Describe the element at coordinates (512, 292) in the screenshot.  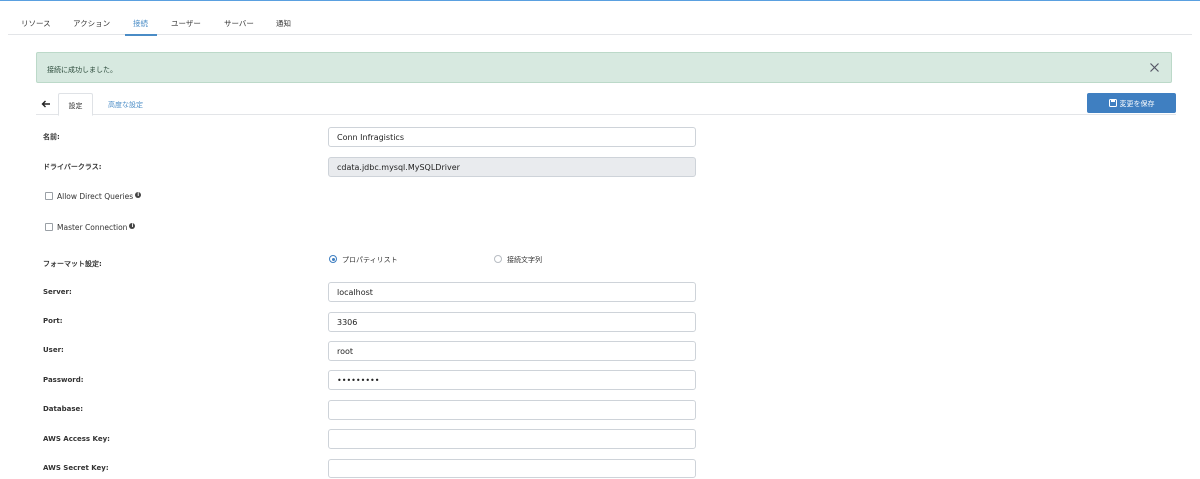
I see `server-field: localhost` at that location.